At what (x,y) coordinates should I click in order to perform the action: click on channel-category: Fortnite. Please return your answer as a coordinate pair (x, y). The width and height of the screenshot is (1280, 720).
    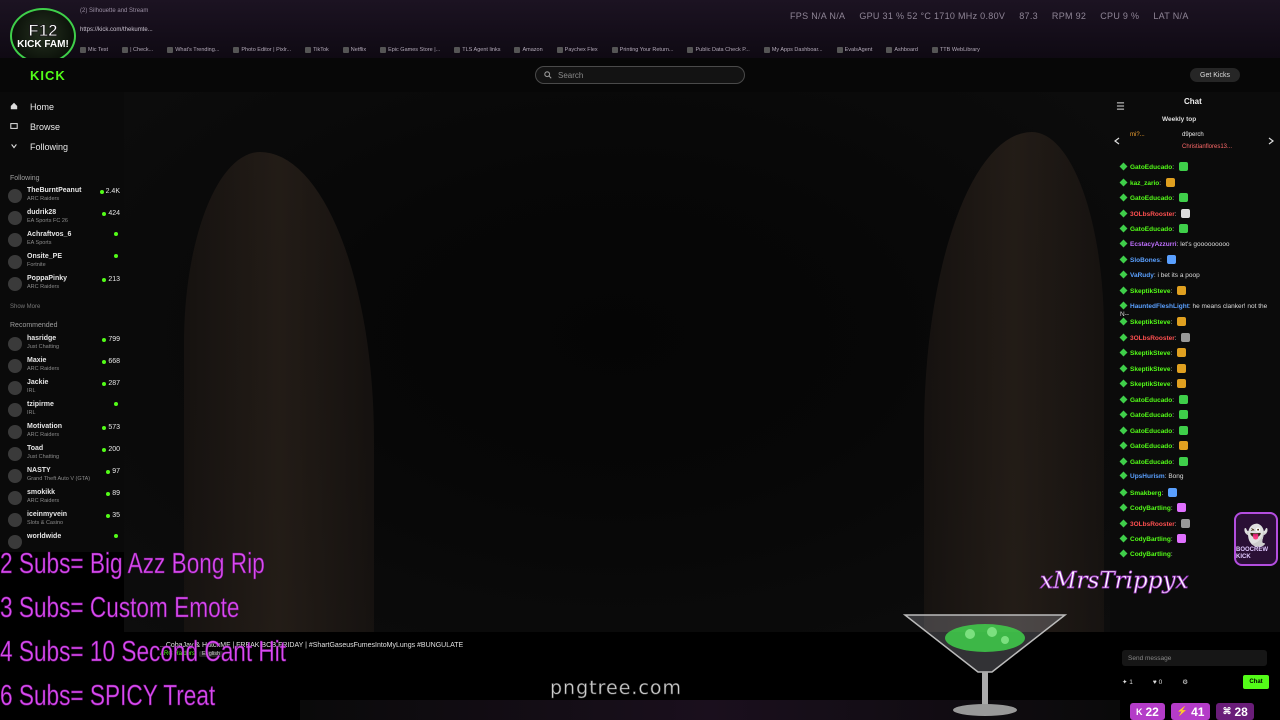
    Looking at the image, I should click on (36, 265).